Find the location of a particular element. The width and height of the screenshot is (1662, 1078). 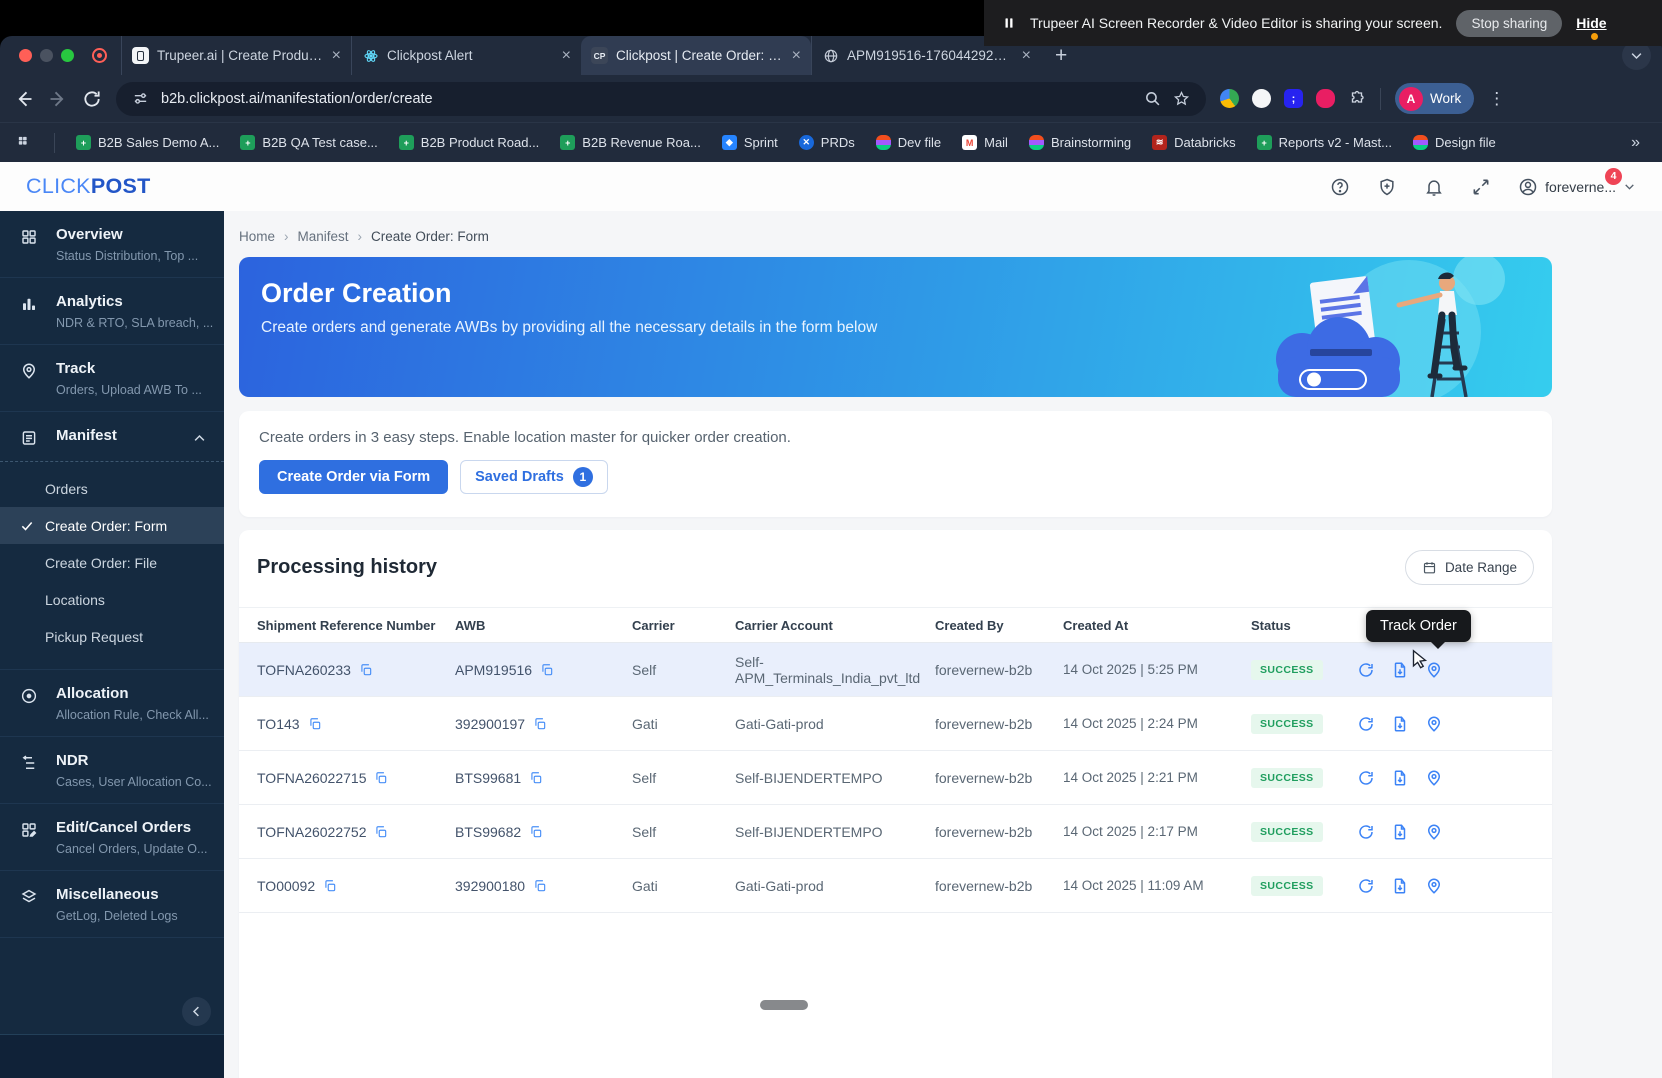

jira-icon: ◆ is located at coordinates (729, 142).